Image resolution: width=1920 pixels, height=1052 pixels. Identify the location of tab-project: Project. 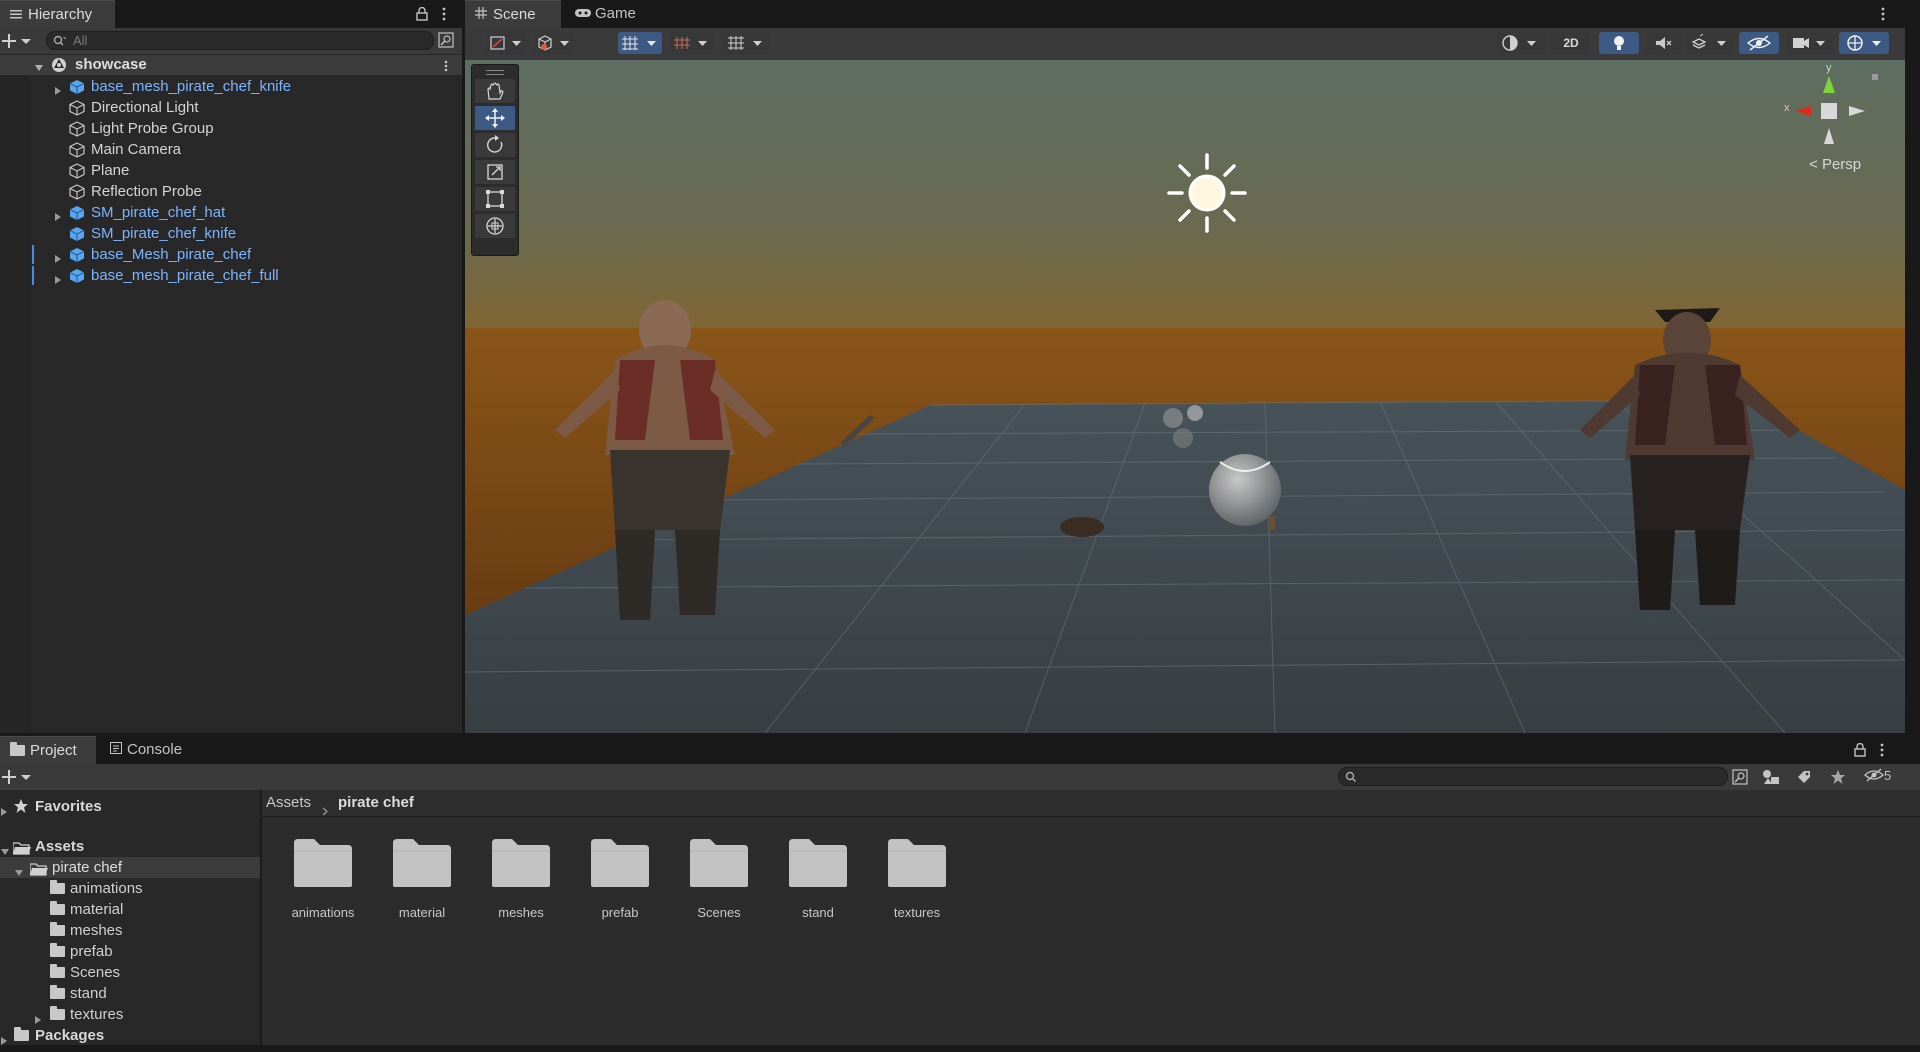
(48, 750).